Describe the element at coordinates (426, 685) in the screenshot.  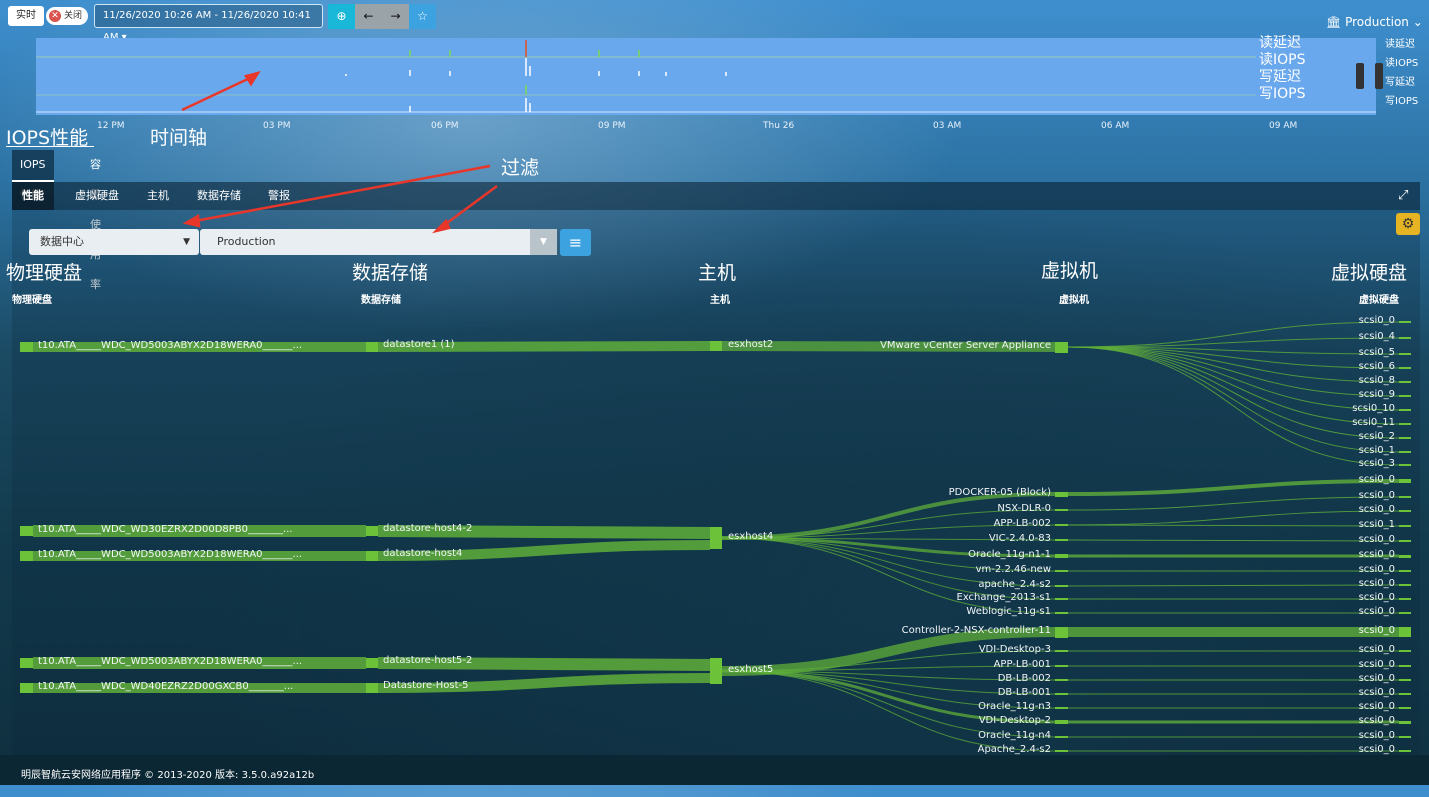
I see `datastore-label: Datastore-Host-5` at that location.